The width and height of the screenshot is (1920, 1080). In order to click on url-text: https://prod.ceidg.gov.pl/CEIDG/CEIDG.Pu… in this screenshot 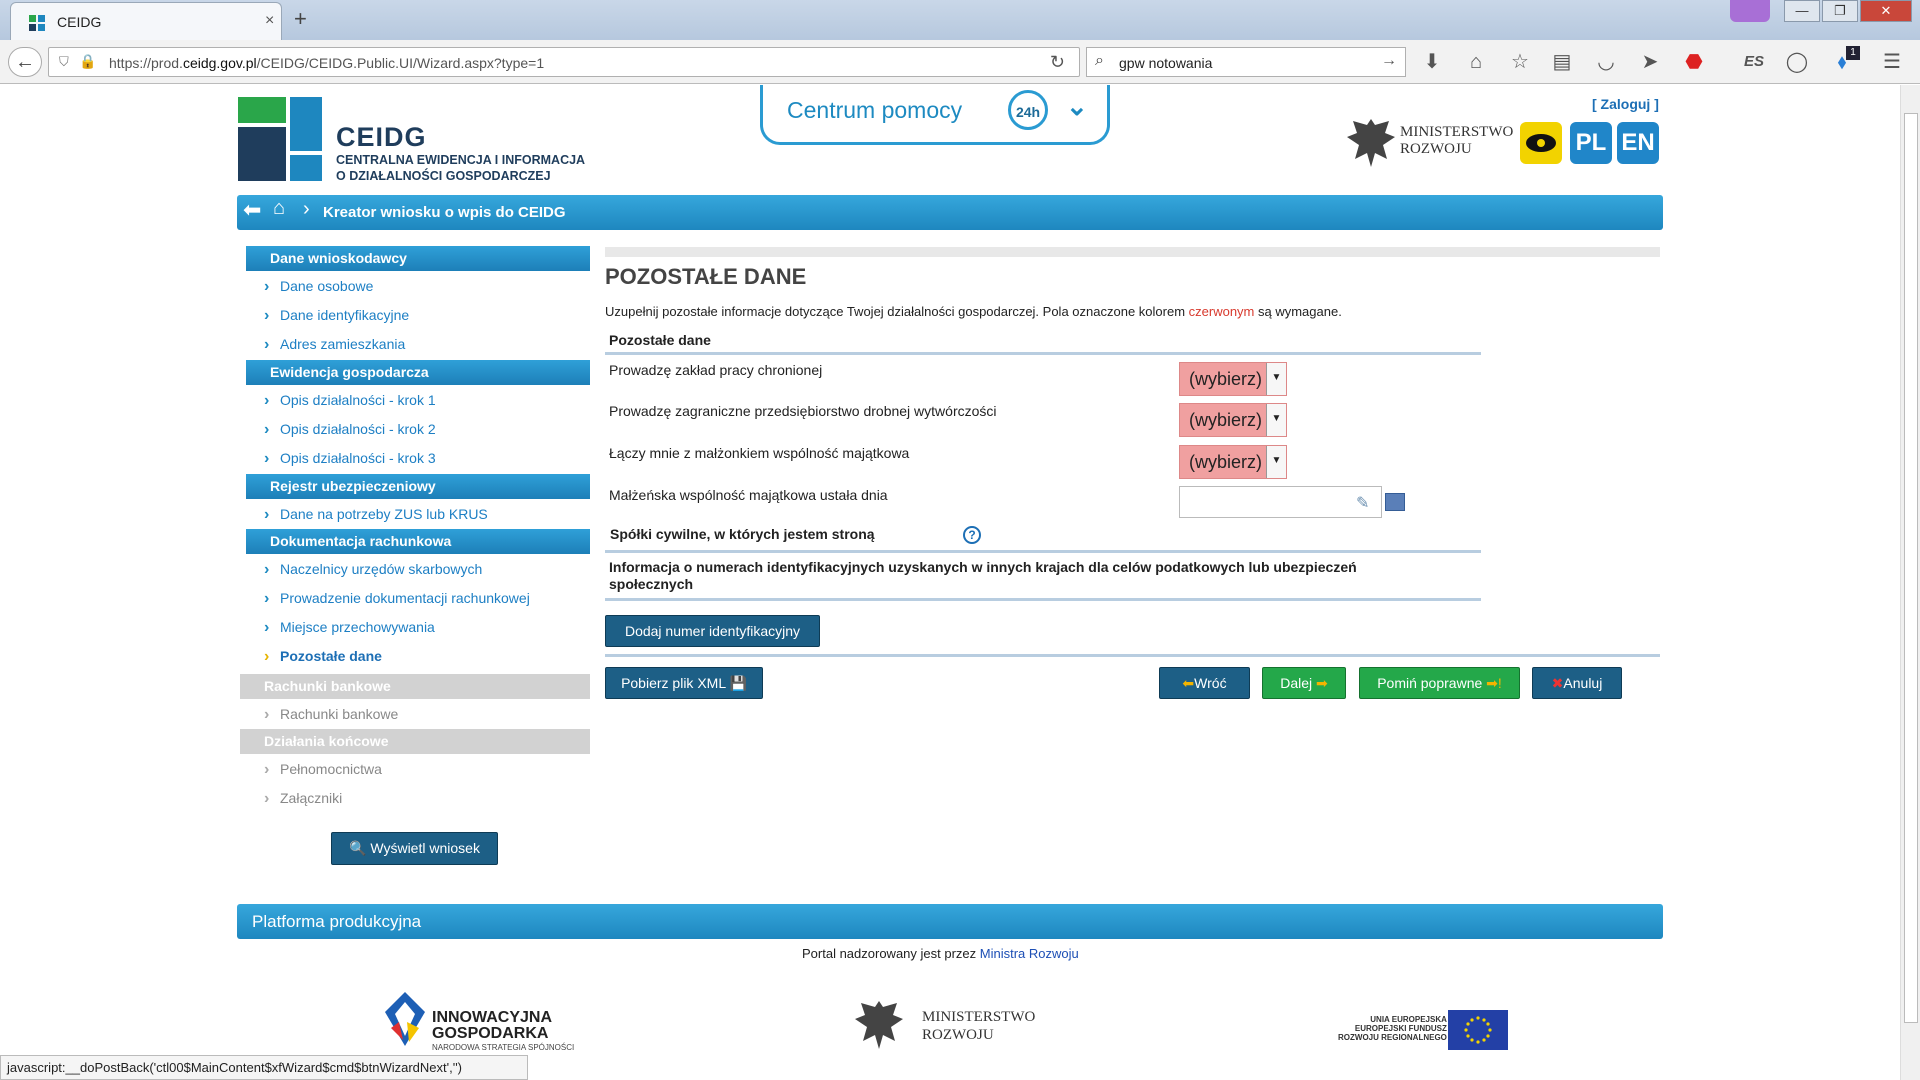, I will do `click(326, 63)`.